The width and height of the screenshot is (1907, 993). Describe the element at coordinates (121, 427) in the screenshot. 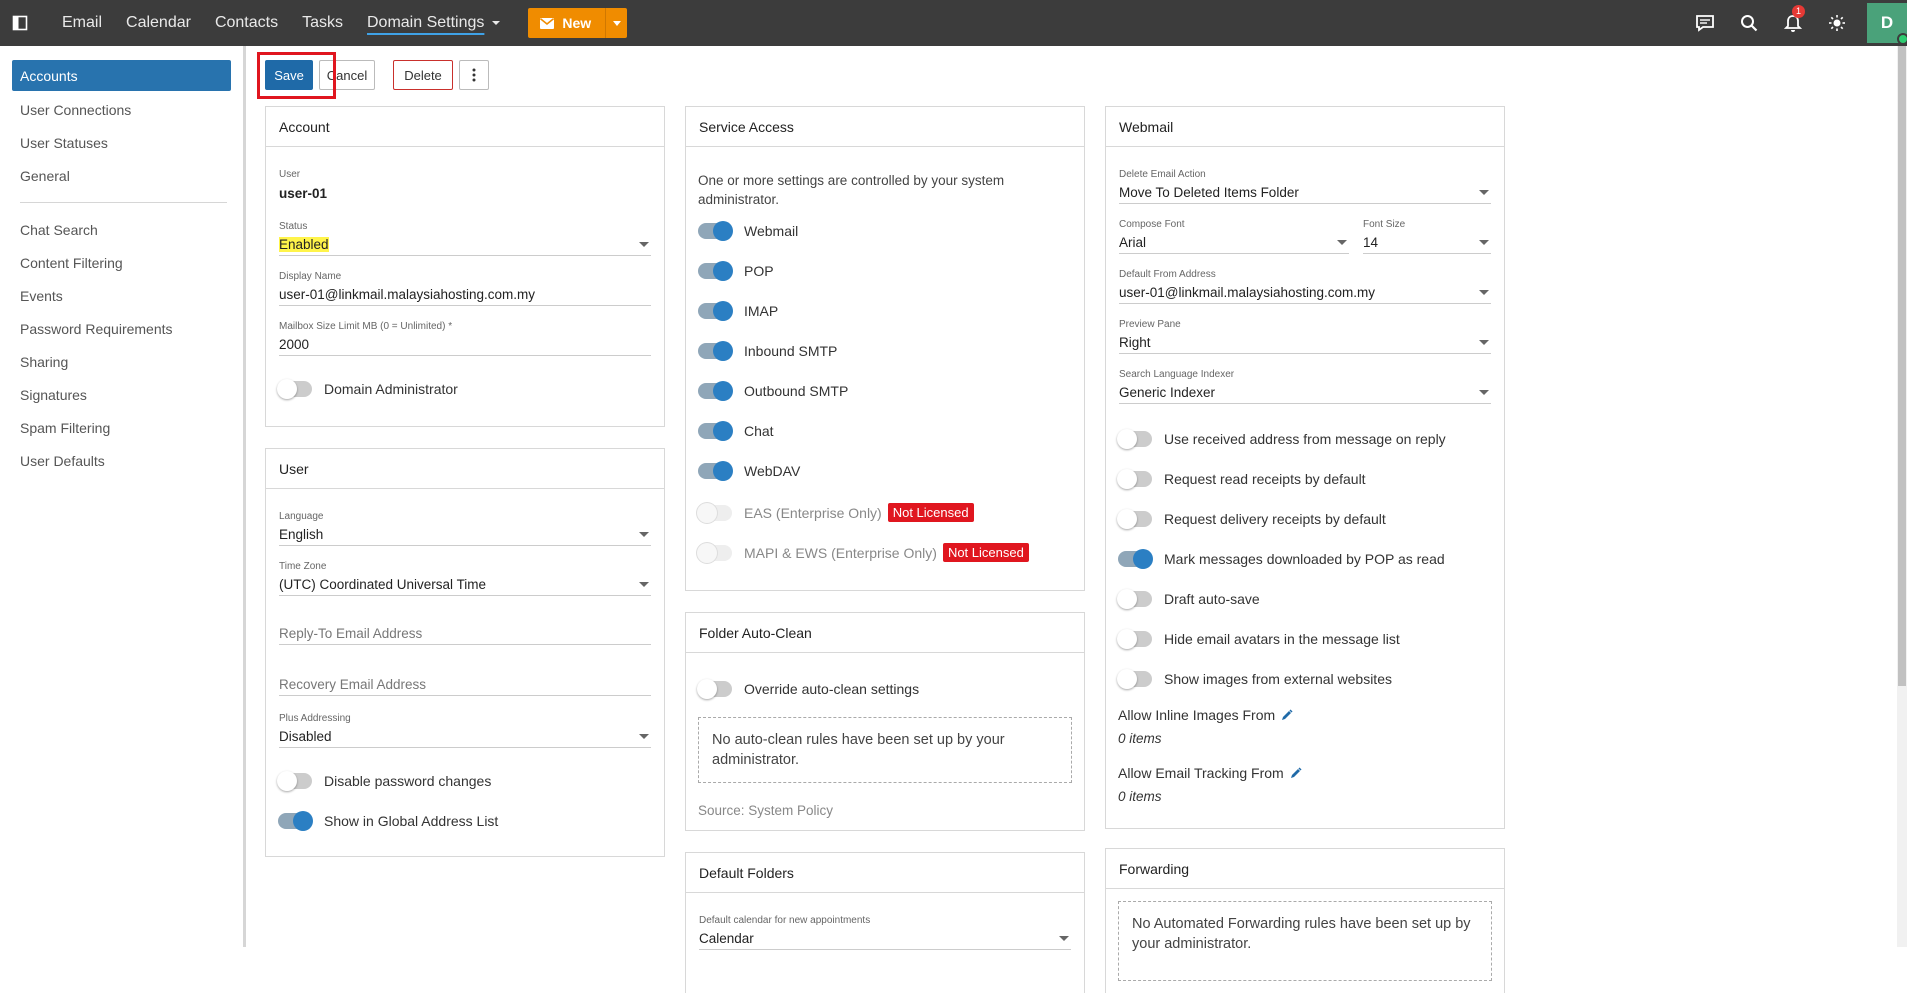

I see `sidebar-item-spam-filtering: Spam Filtering` at that location.